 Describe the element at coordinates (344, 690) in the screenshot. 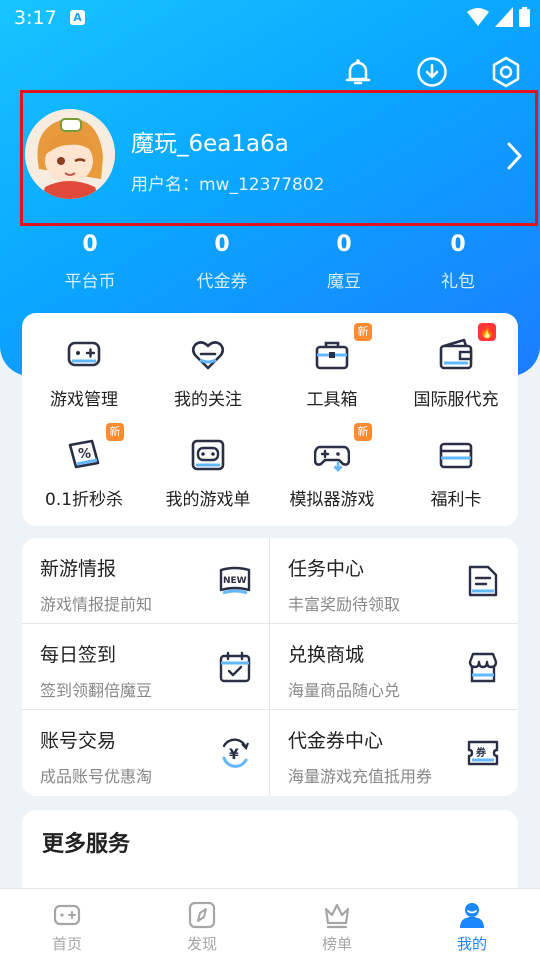

I see `tile-subtitle: 海量商品随心兑` at that location.